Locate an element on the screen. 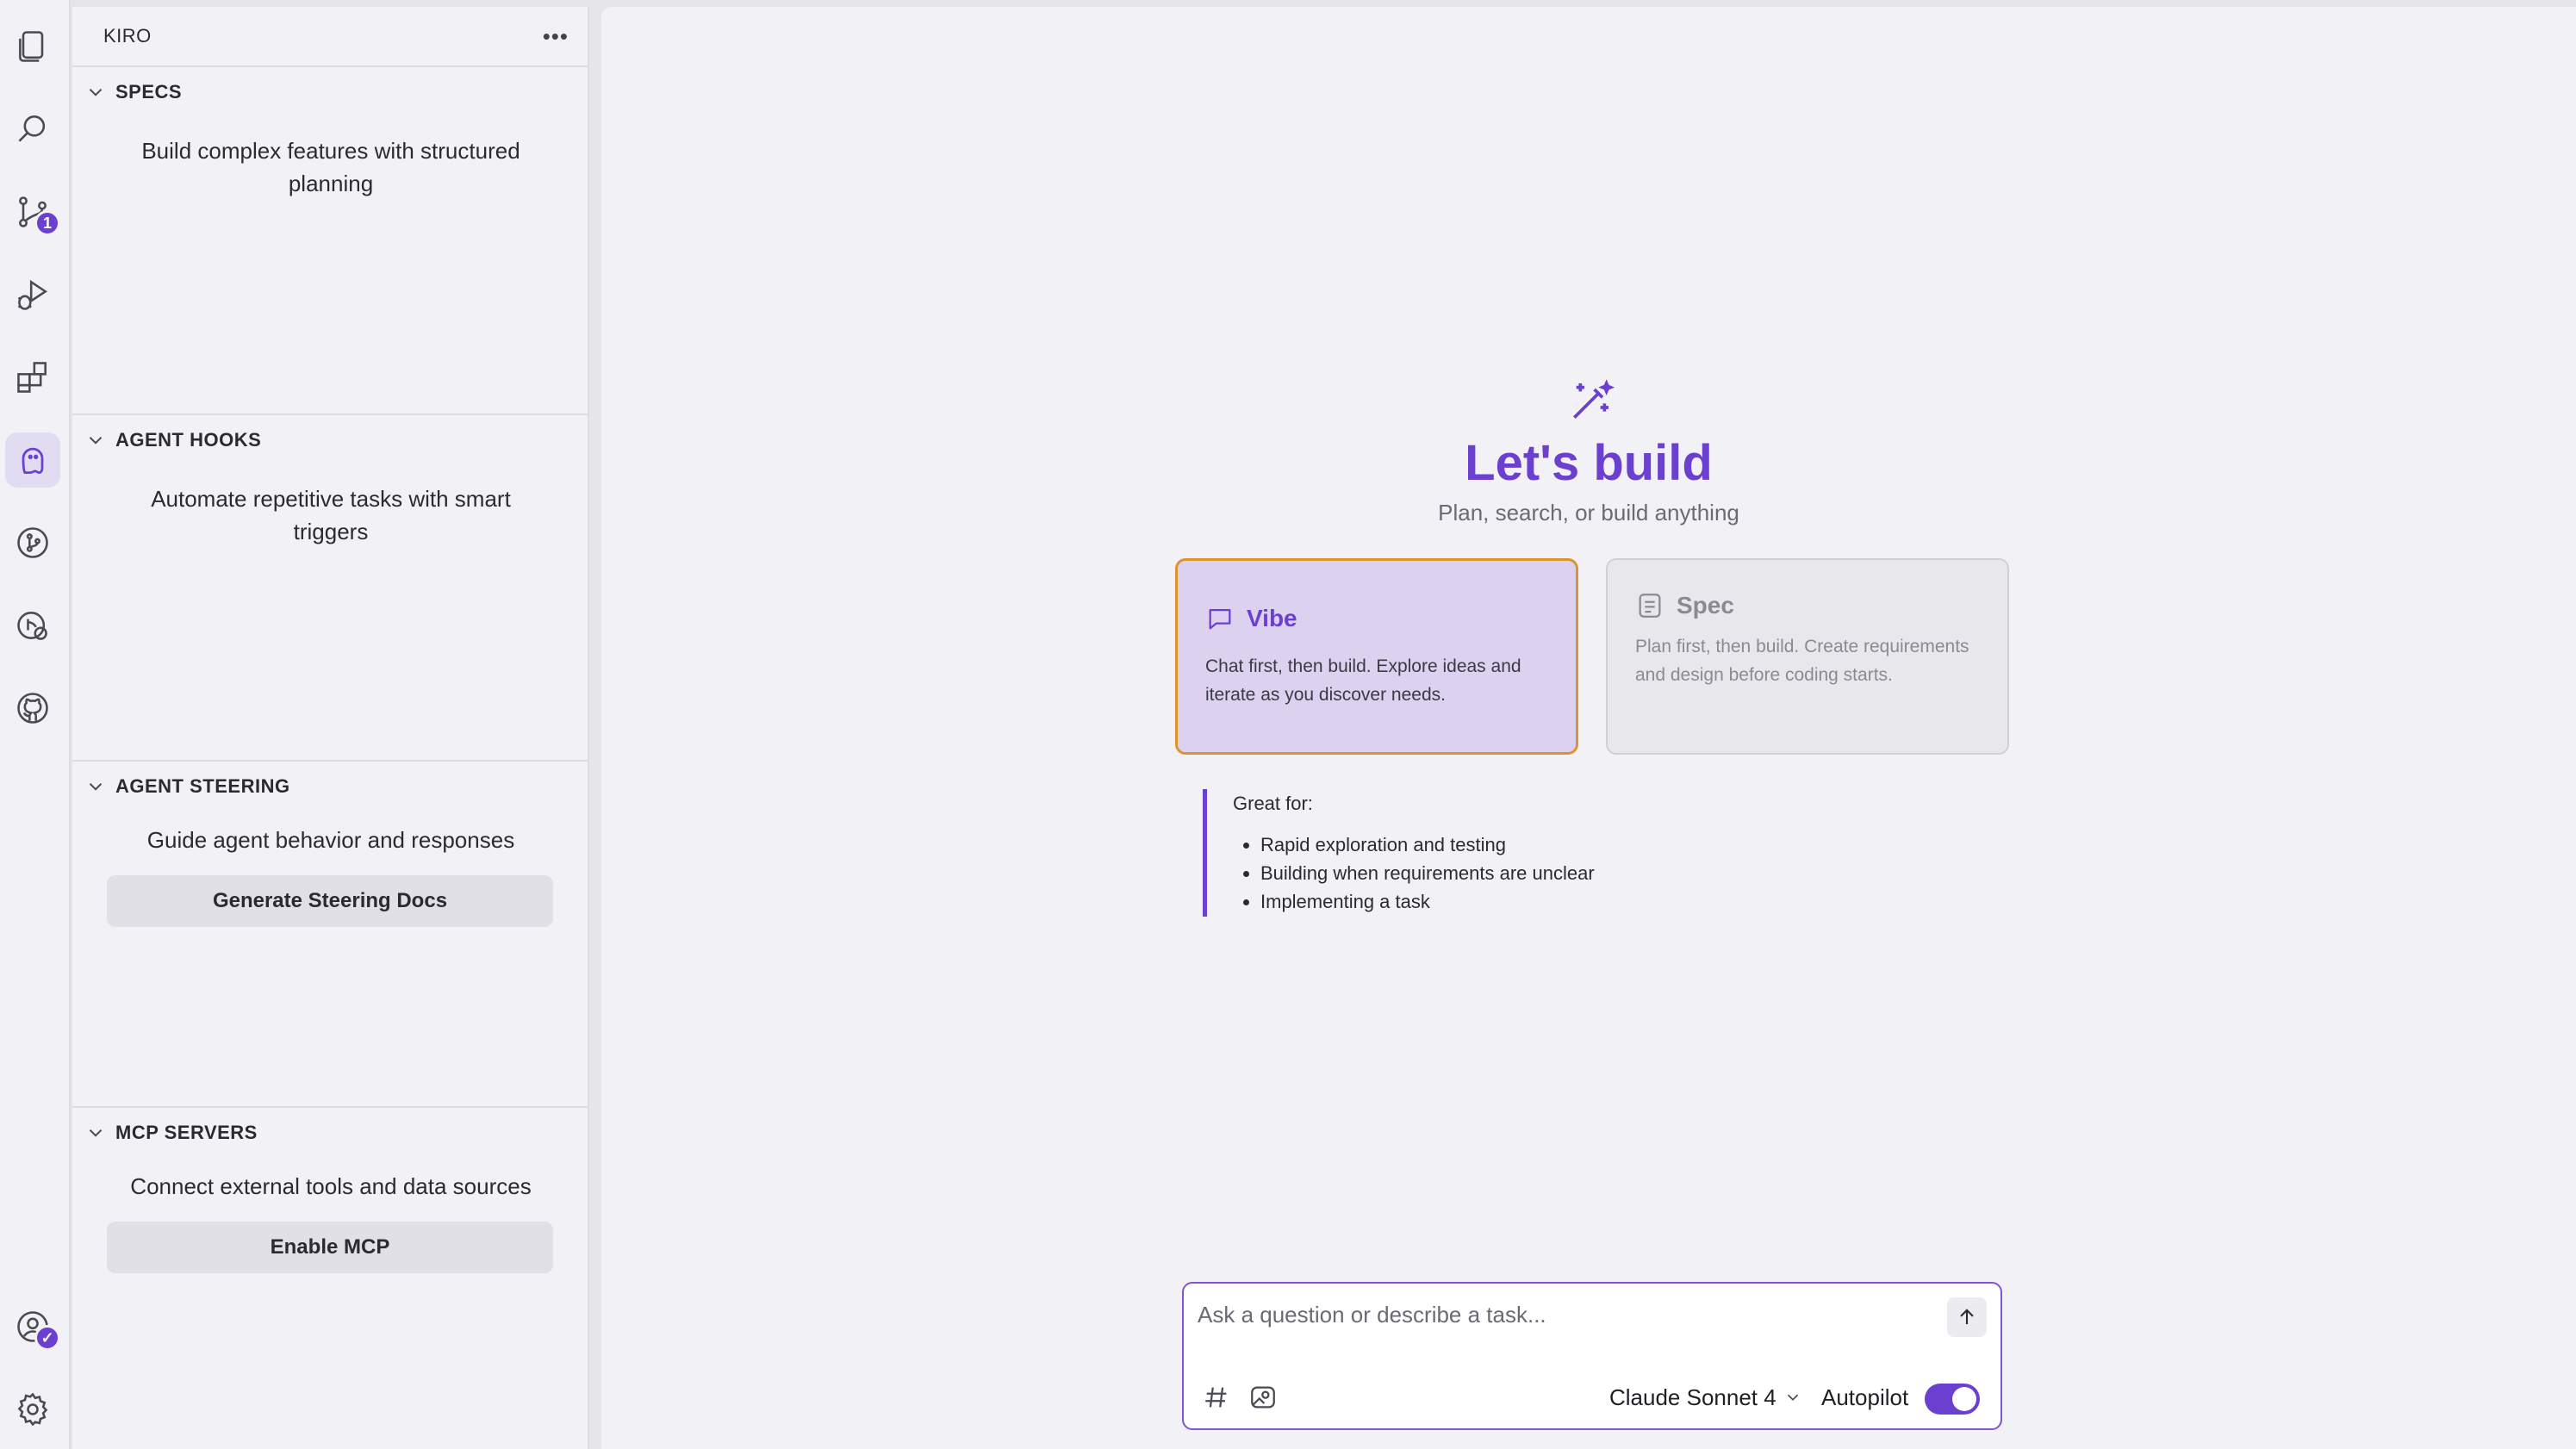  extensions-icon is located at coordinates (32, 377).